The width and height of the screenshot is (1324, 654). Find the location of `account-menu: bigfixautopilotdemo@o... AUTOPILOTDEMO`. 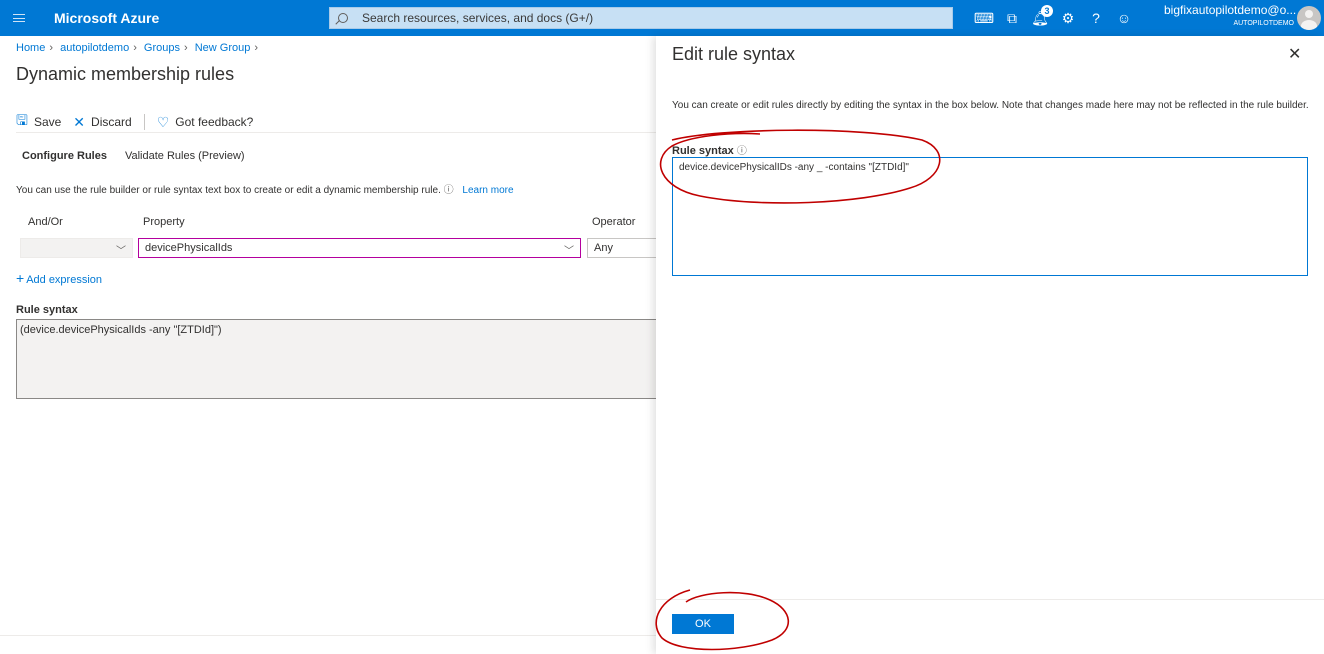

account-menu: bigfixautopilotdemo@o... AUTOPILOTDEMO is located at coordinates (1230, 16).